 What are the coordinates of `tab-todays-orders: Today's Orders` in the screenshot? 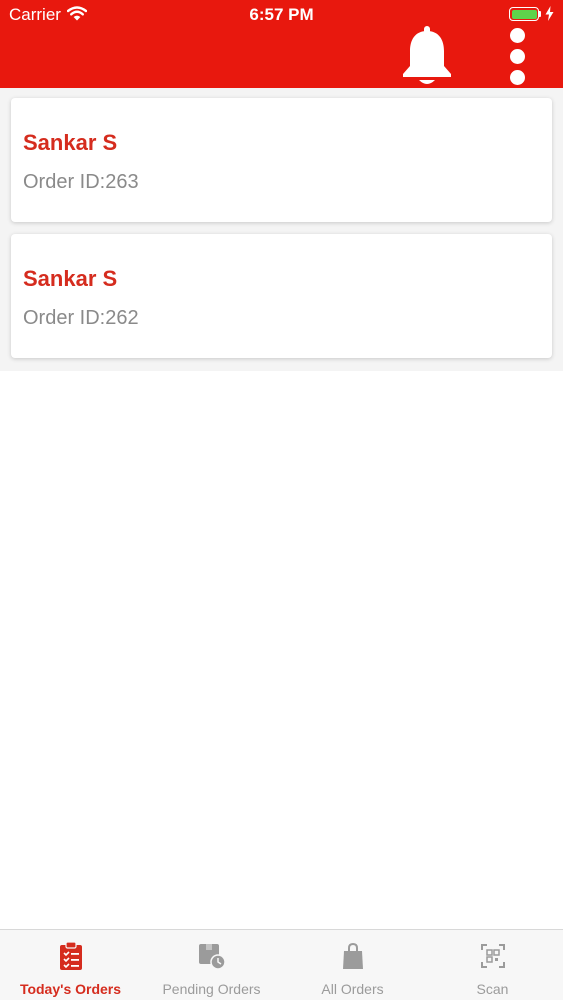 It's located at (70, 965).